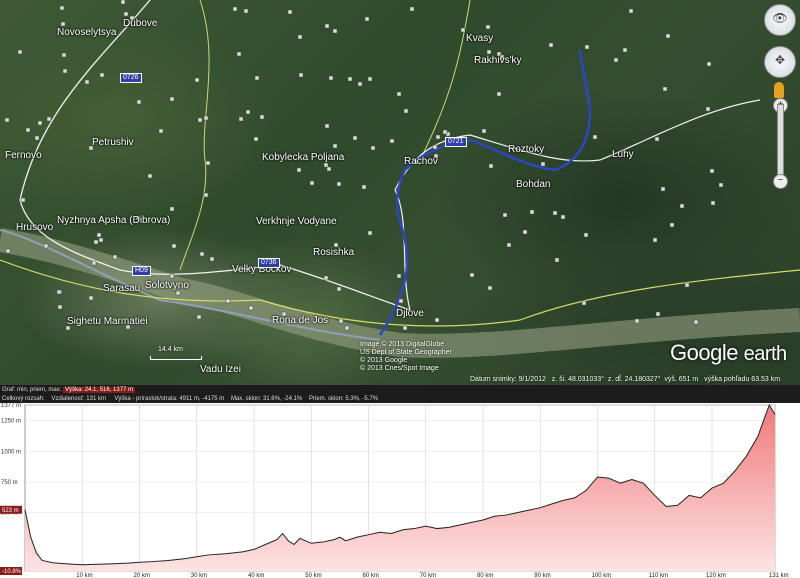 The width and height of the screenshot is (800, 578). Describe the element at coordinates (121, 288) in the screenshot. I see `place-label: Sarasau` at that location.